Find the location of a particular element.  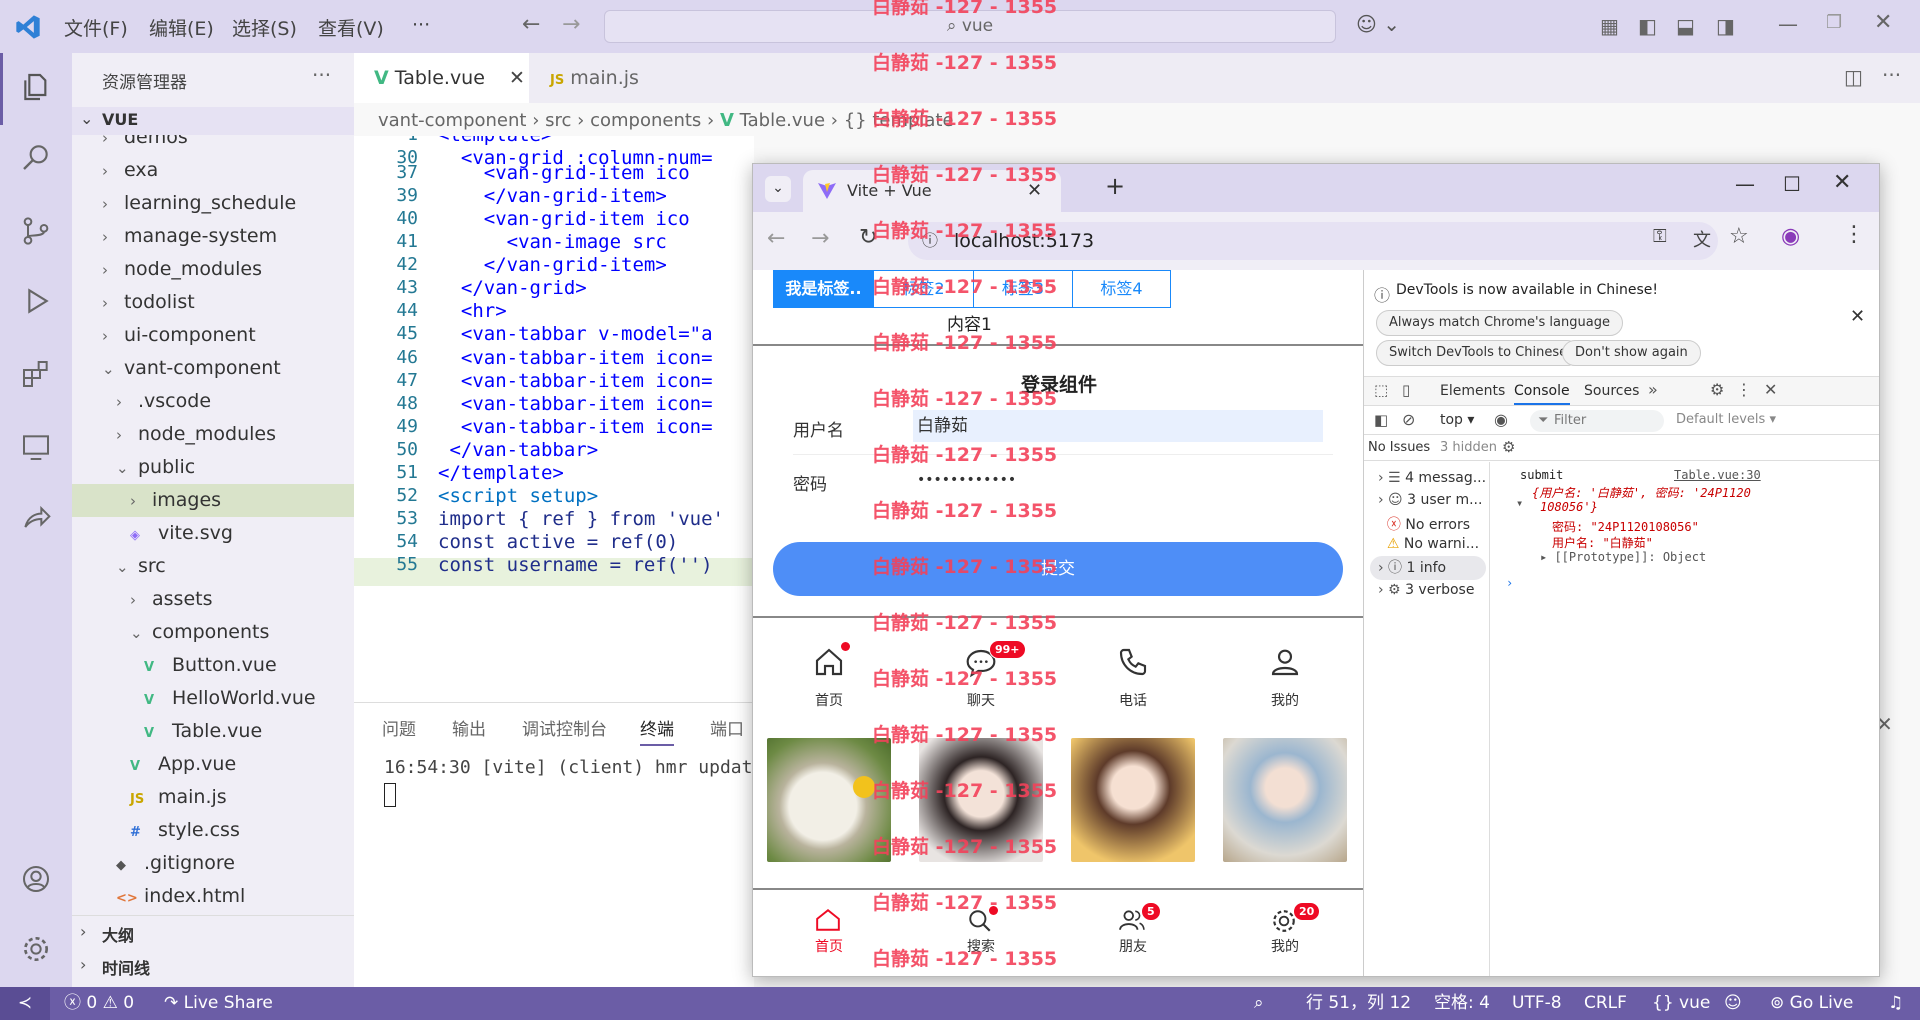

tab-console: Console is located at coordinates (1542, 394).